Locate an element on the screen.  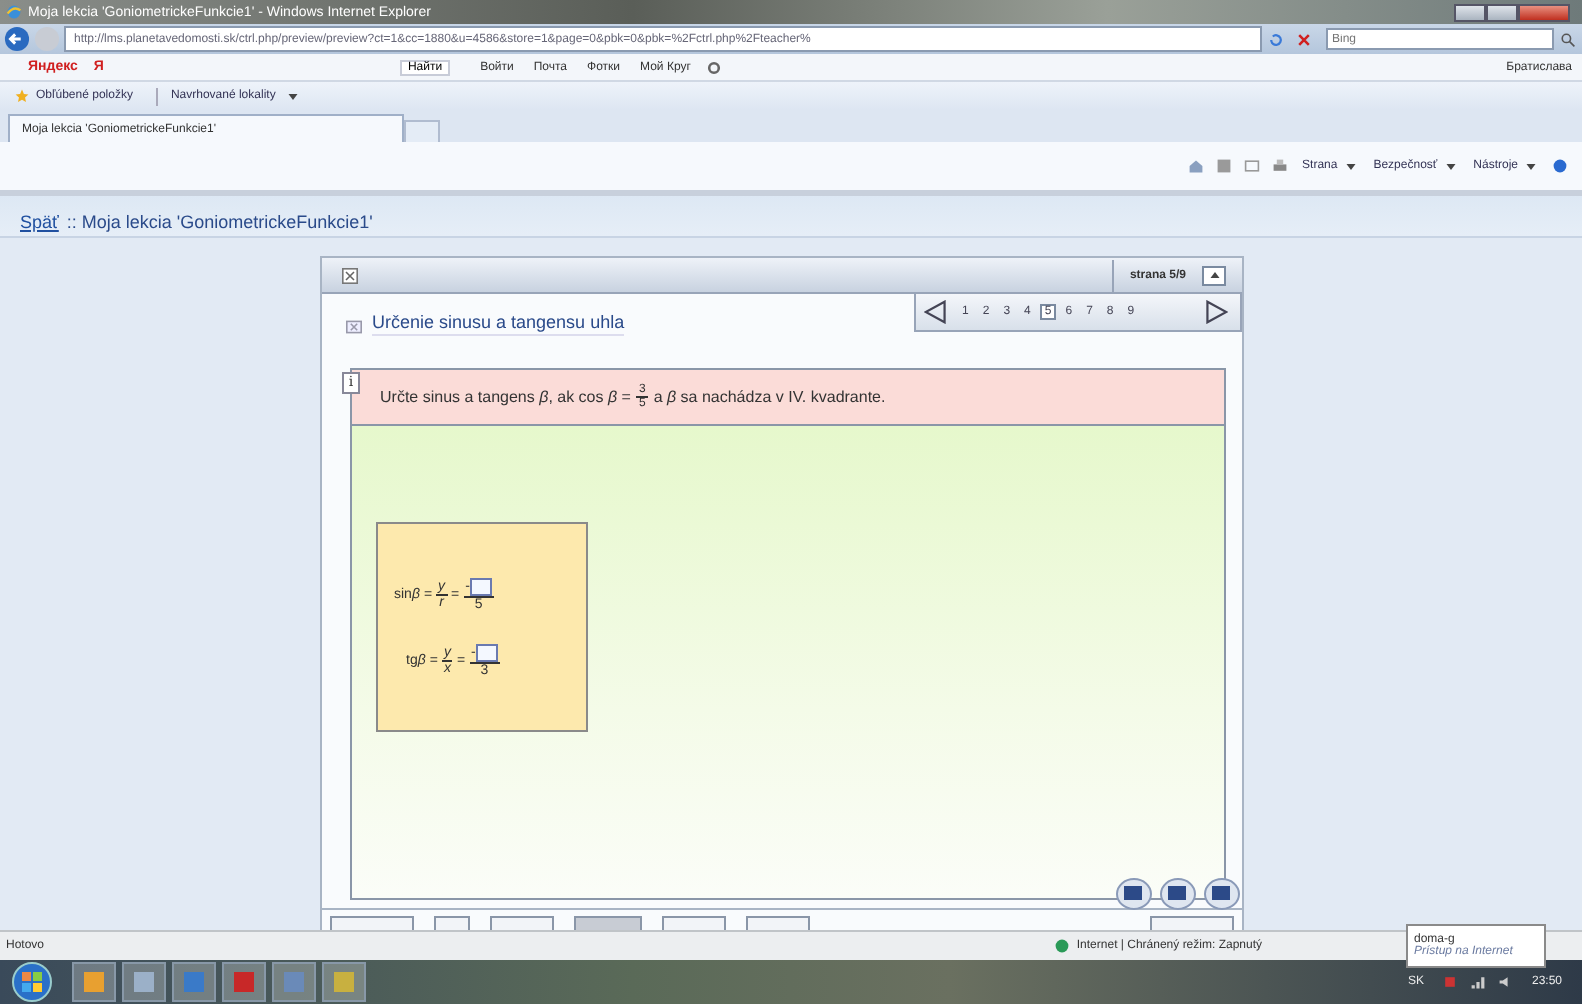
back-link: Späť is located at coordinates (39, 222).